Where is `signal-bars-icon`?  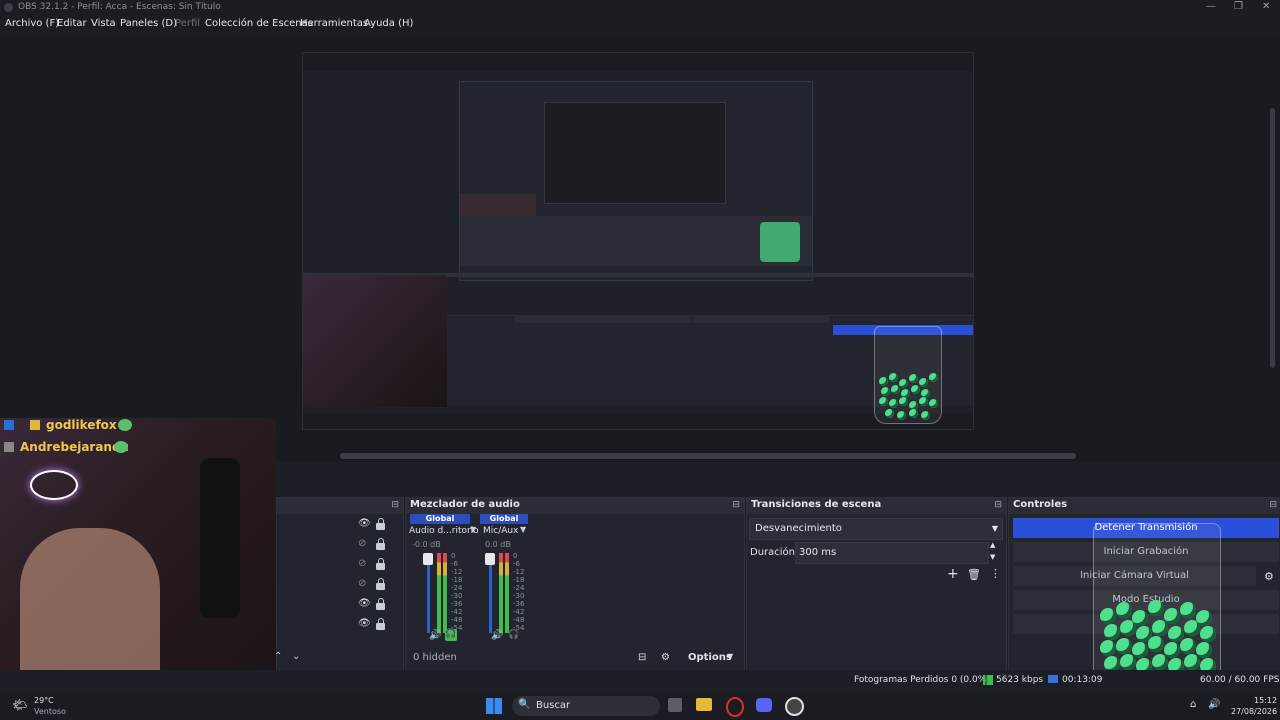
signal-bars-icon is located at coordinates (988, 680).